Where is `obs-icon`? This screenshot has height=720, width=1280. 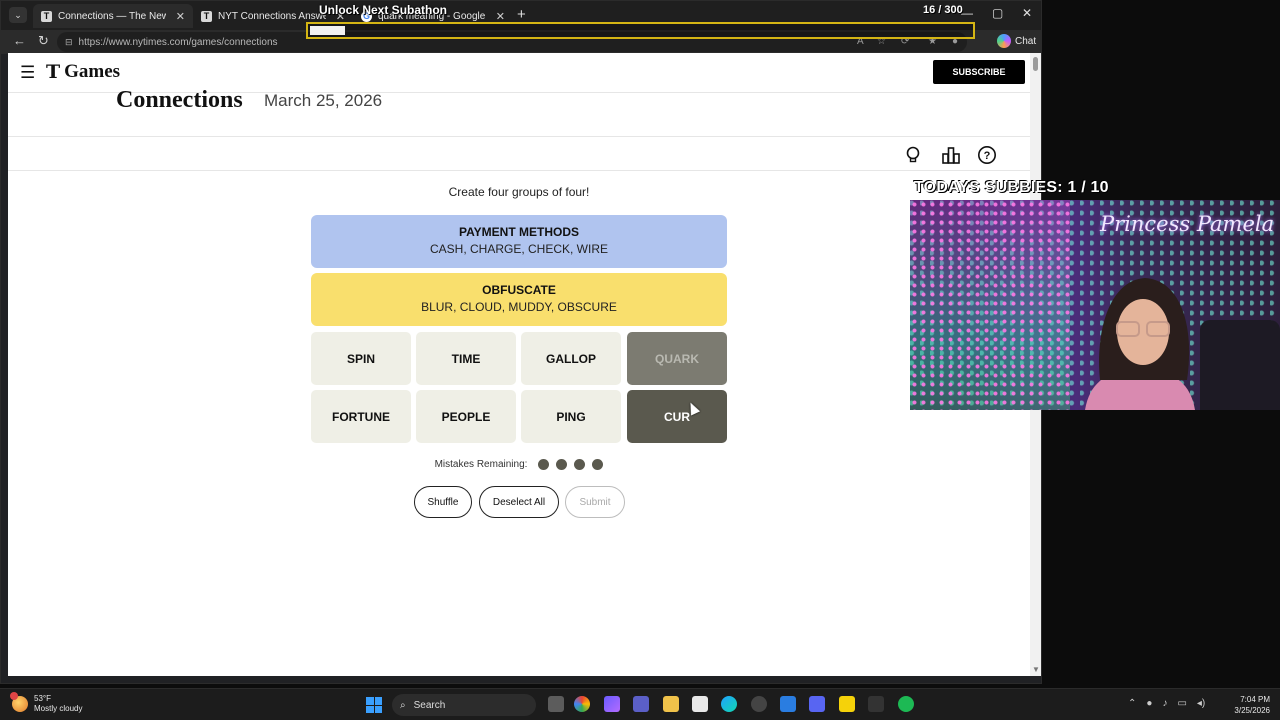
obs-icon is located at coordinates (759, 704).